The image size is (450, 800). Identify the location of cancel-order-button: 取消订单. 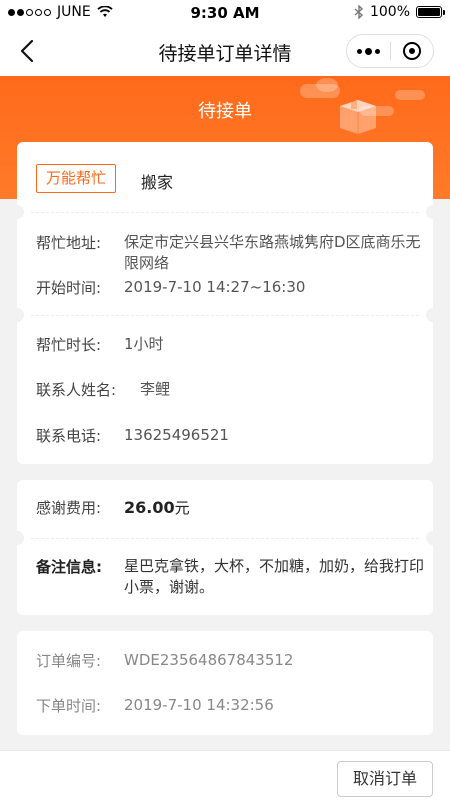
(385, 779).